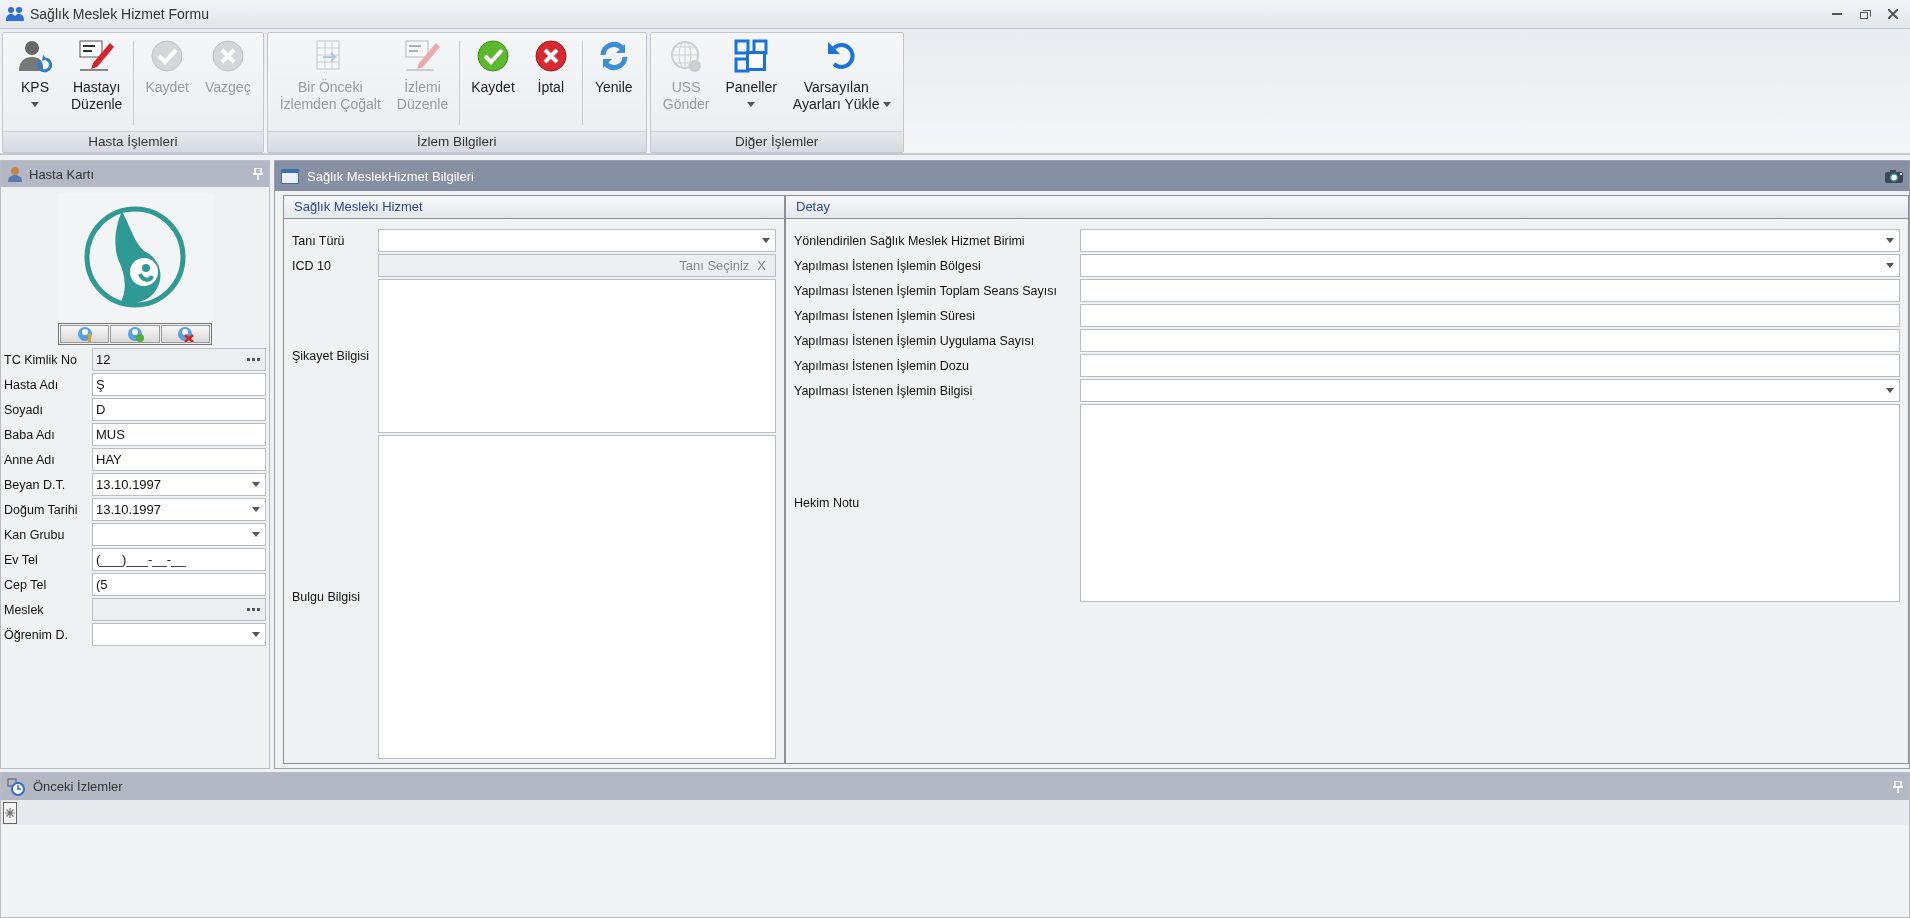 Image resolution: width=1910 pixels, height=918 pixels. Describe the element at coordinates (15, 14) in the screenshot. I see `people-icon` at that location.